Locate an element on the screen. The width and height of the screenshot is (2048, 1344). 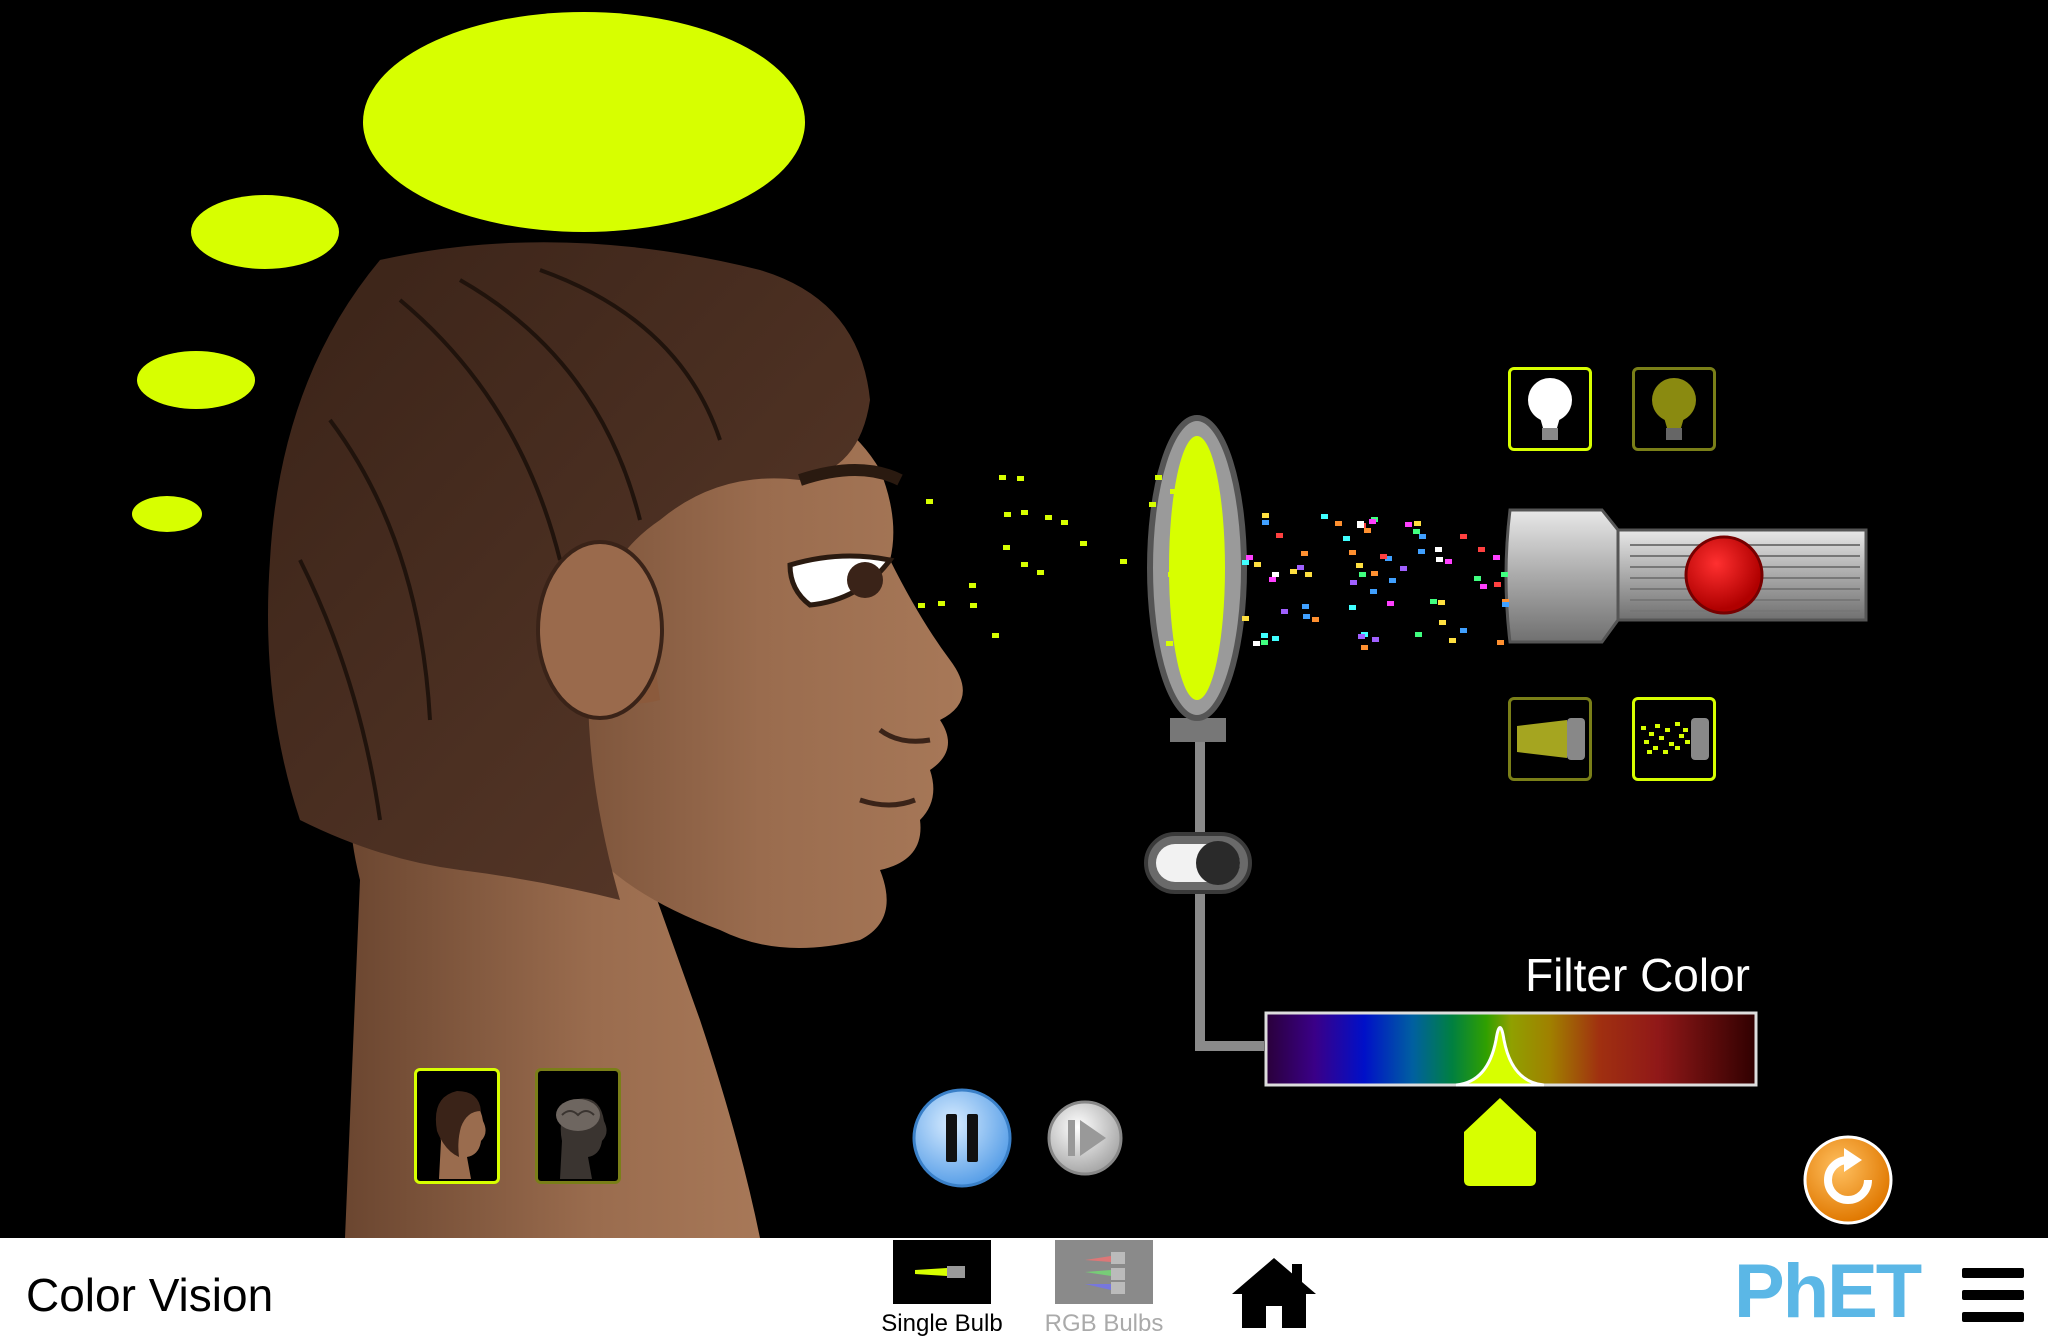
white-bulb-icon is located at coordinates (1550, 409).